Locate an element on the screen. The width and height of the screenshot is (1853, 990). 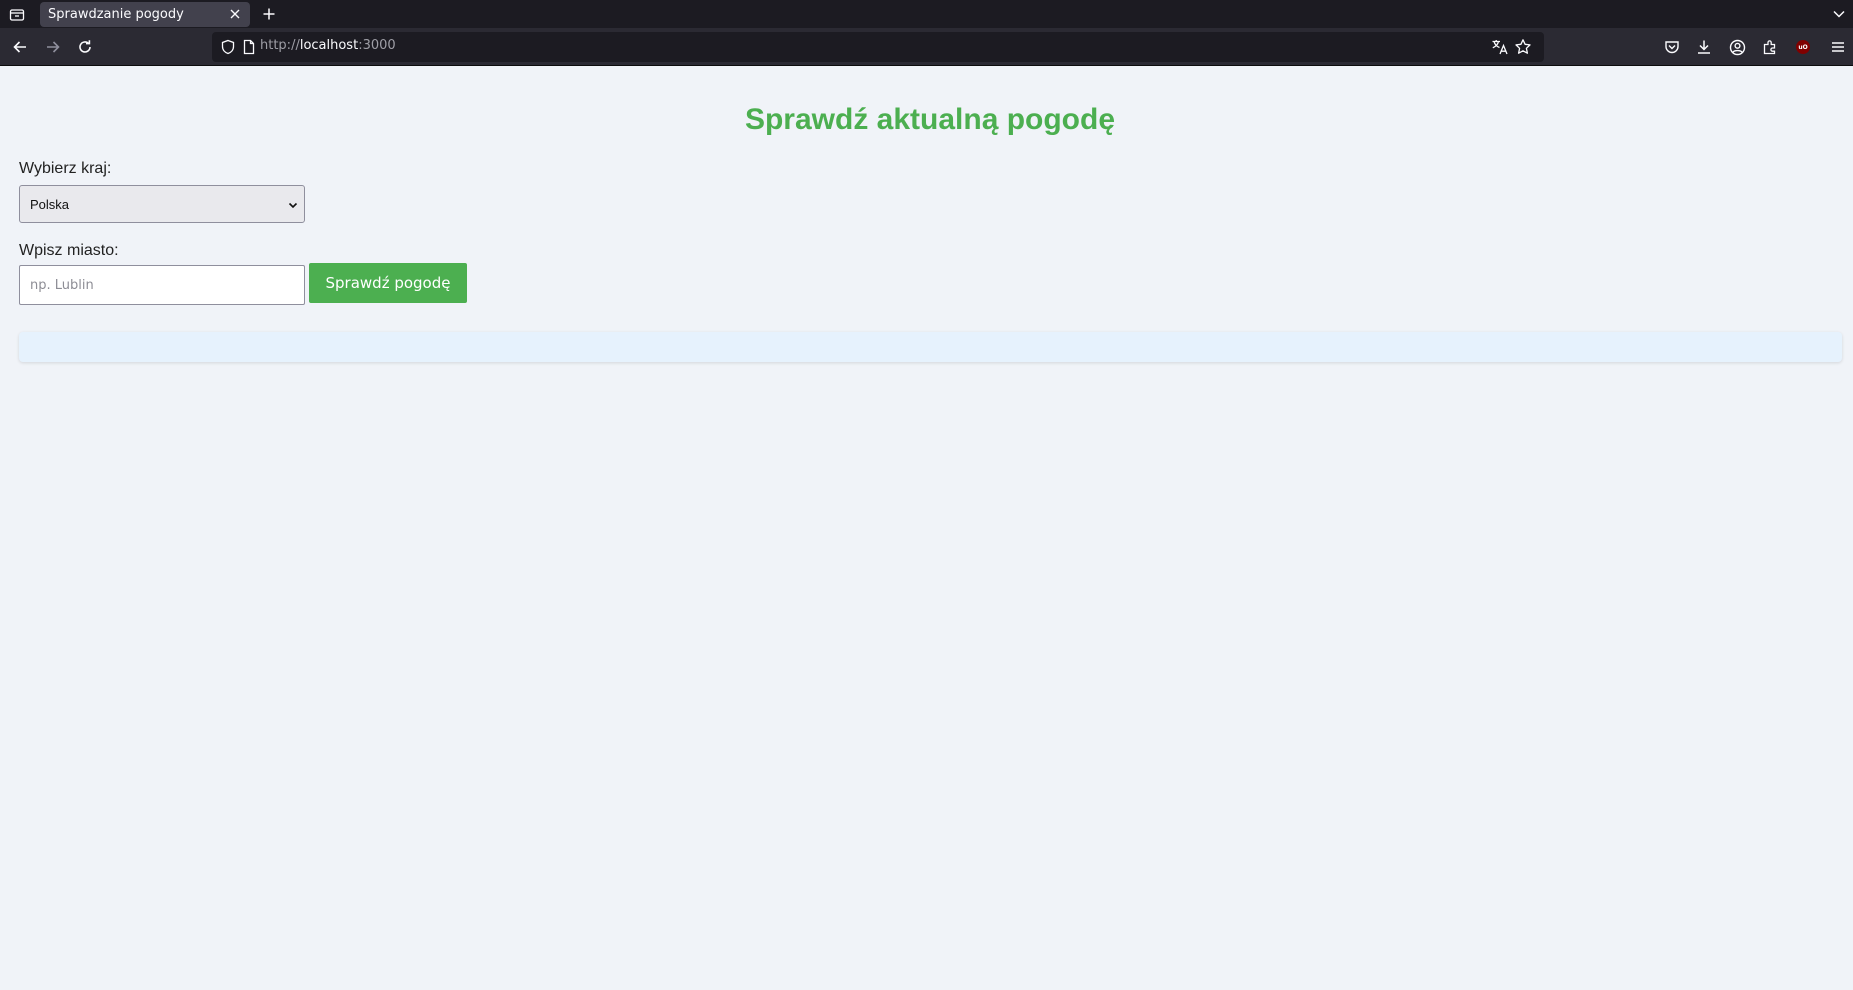
page-title: Sprawdź aktualną pogodę is located at coordinates (930, 119).